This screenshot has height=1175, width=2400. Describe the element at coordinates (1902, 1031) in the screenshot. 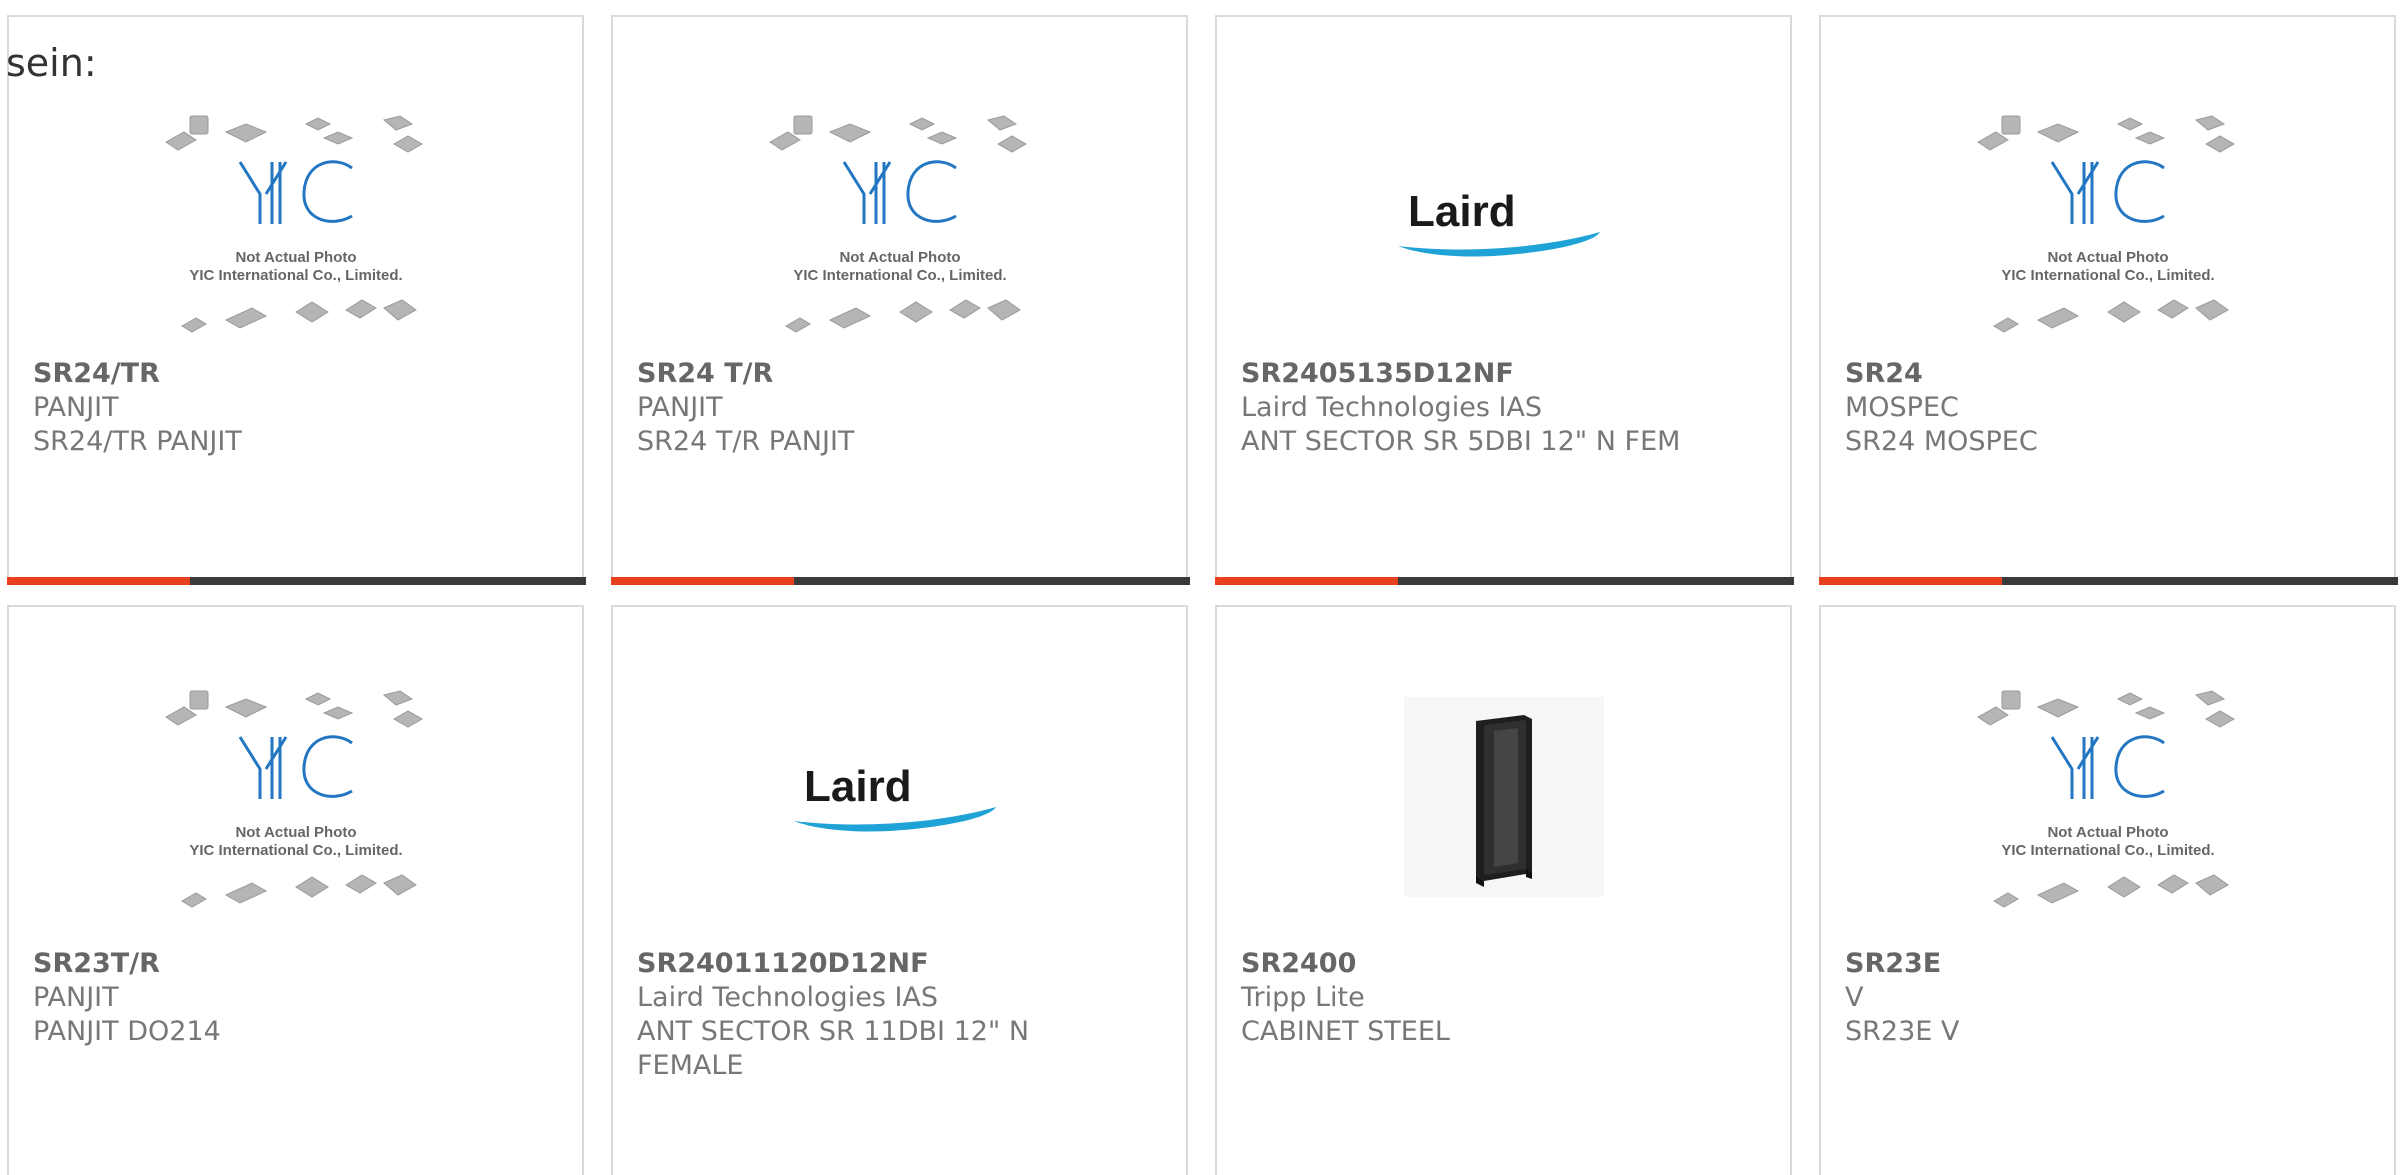

I see `description: SR23E V` at that location.